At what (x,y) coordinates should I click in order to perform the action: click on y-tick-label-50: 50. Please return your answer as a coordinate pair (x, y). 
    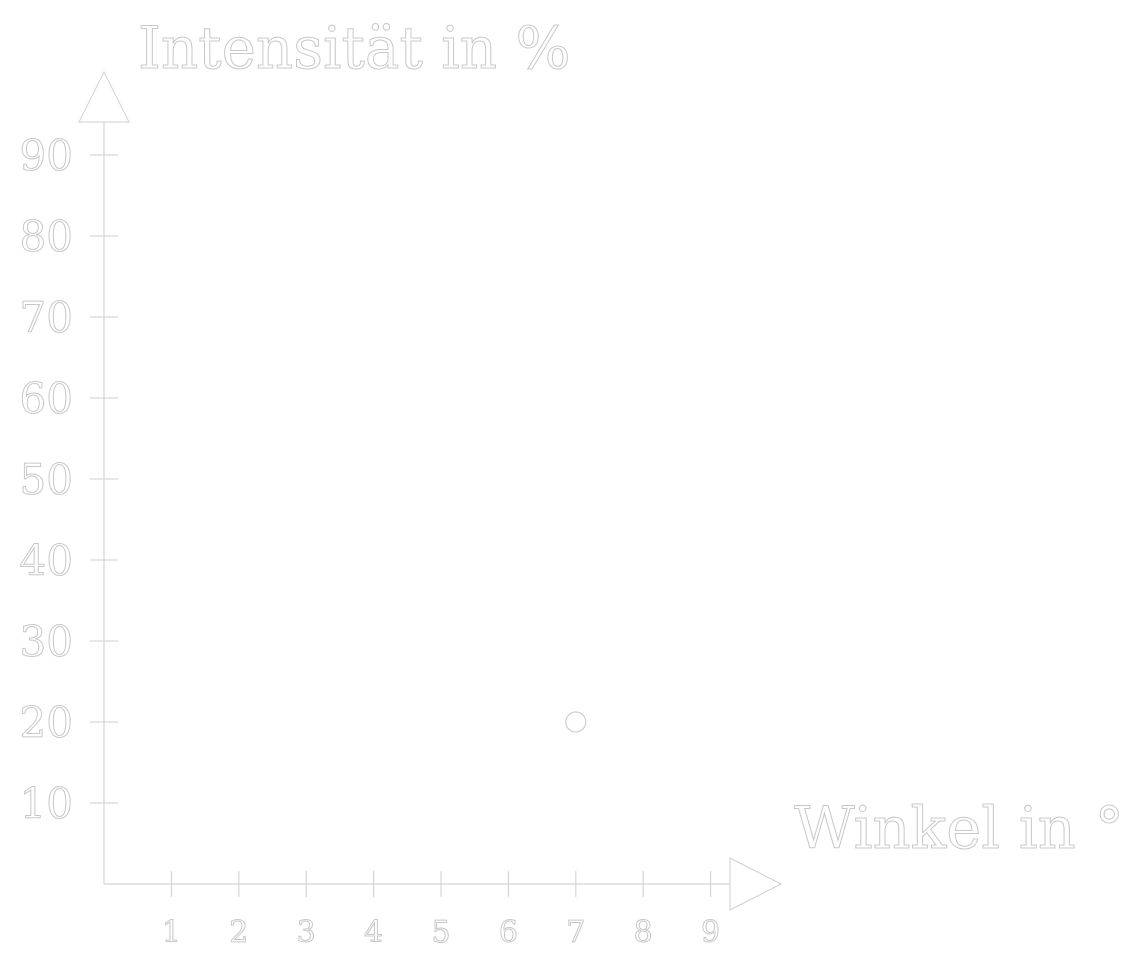
    Looking at the image, I should click on (46, 479).